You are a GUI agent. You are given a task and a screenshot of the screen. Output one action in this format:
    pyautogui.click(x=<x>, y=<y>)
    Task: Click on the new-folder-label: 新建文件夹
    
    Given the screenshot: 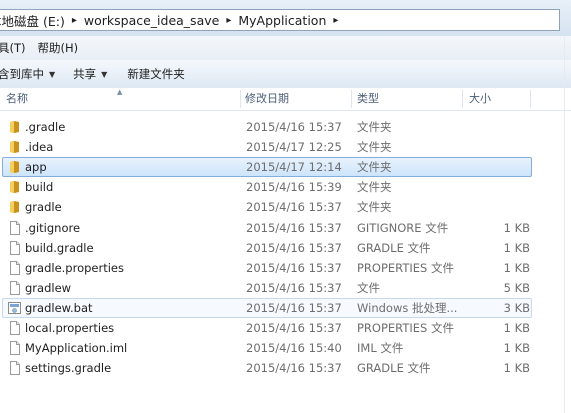 What is the action you would take?
    pyautogui.click(x=156, y=74)
    